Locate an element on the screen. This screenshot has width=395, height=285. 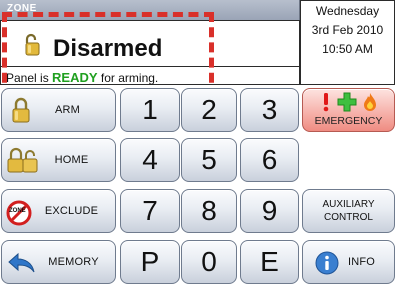
digit-label: 3 is located at coordinates (269, 109).